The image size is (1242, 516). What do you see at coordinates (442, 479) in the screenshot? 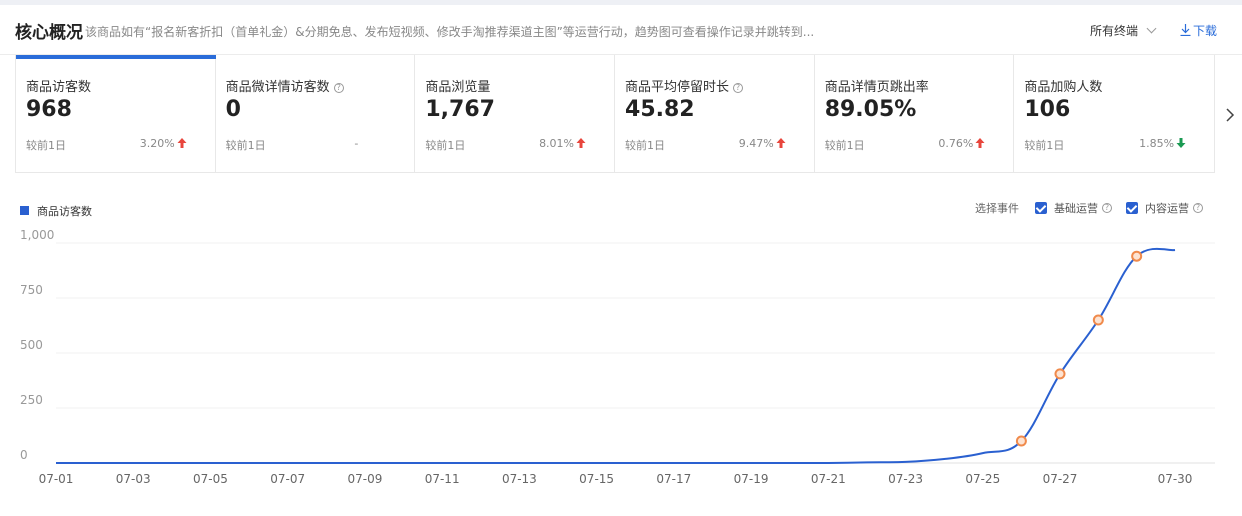
I see `x-tick-label: 07-11` at bounding box center [442, 479].